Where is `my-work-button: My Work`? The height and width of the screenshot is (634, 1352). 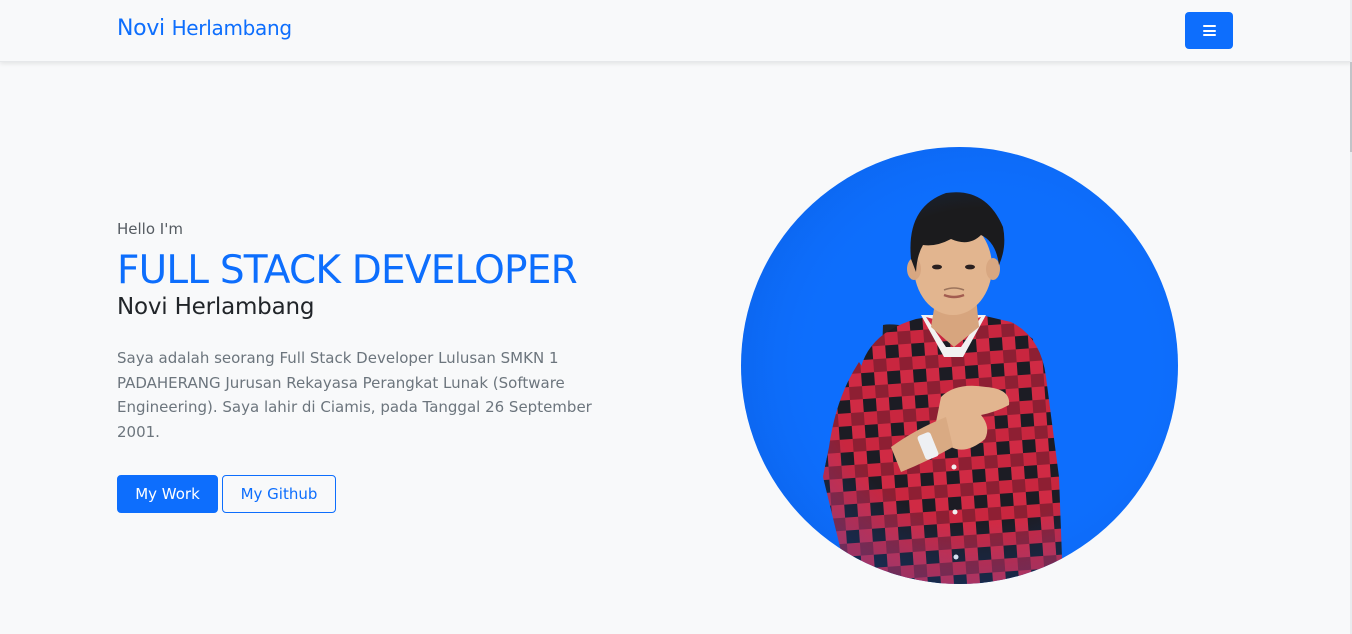 my-work-button: My Work is located at coordinates (167, 494).